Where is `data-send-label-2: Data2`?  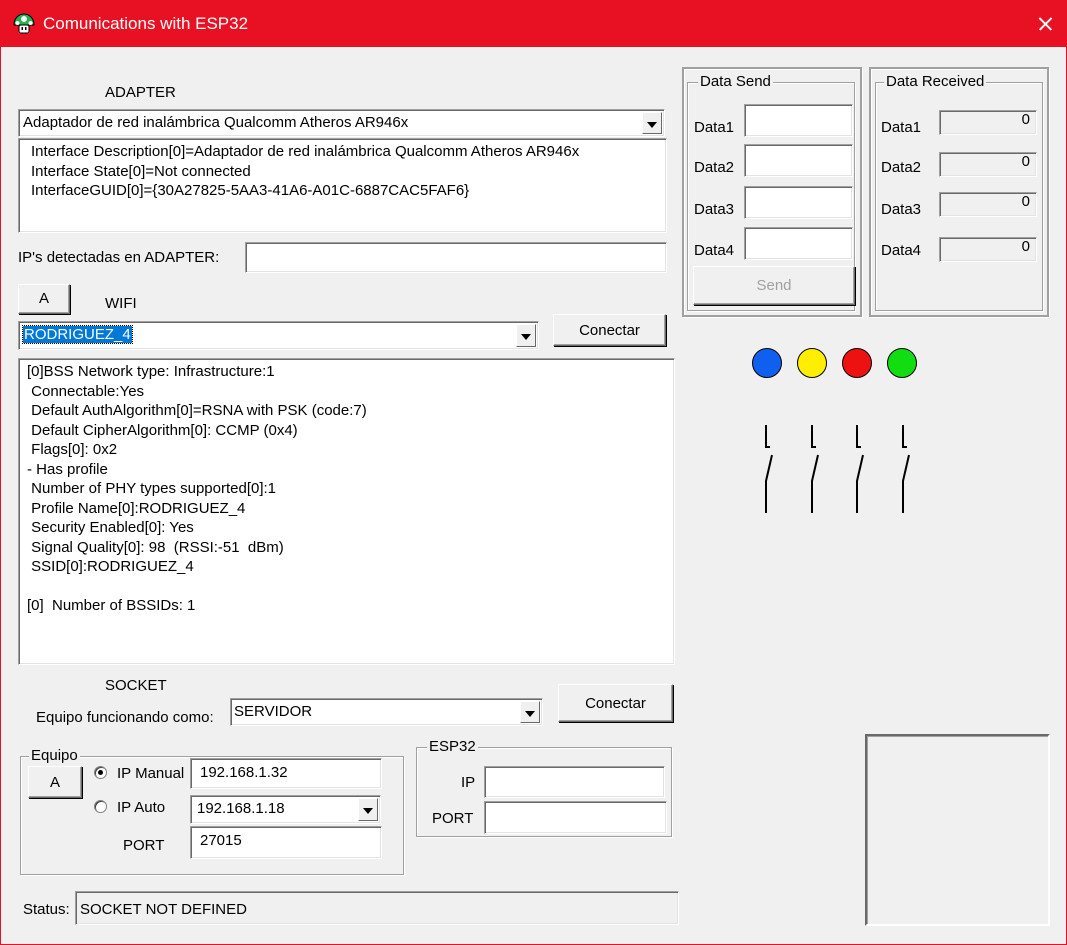 data-send-label-2: Data2 is located at coordinates (714, 167).